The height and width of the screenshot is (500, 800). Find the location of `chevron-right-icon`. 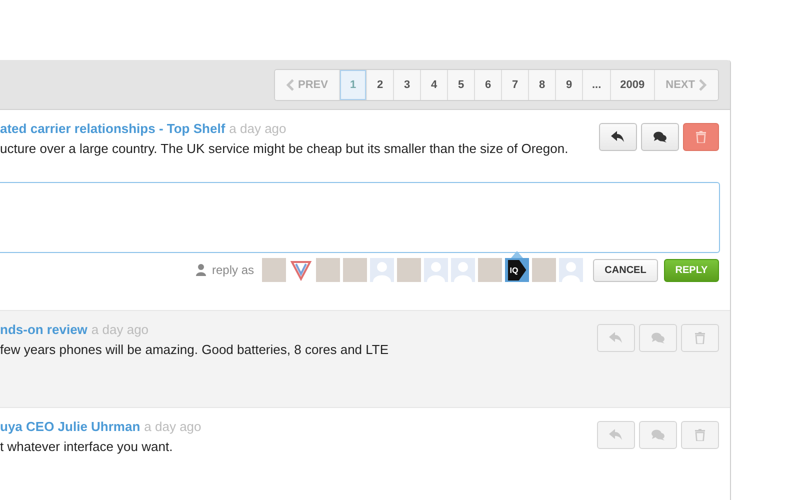

chevron-right-icon is located at coordinates (703, 84).